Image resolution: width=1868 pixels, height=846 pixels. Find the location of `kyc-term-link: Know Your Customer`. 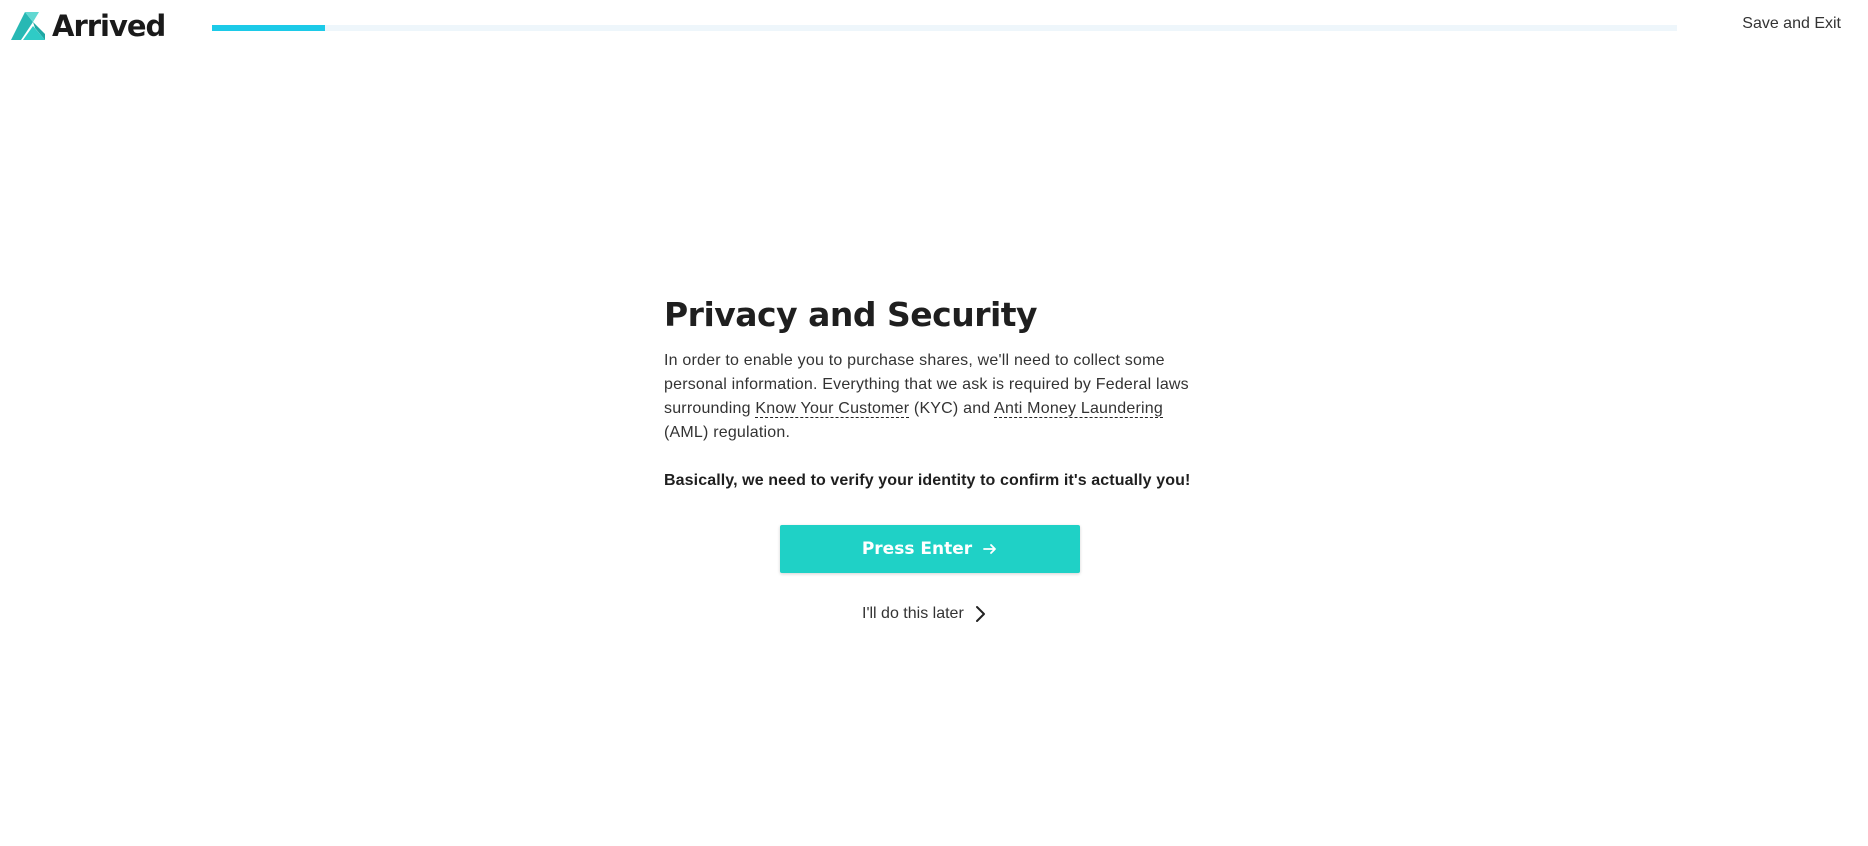

kyc-term-link: Know Your Customer is located at coordinates (832, 409).